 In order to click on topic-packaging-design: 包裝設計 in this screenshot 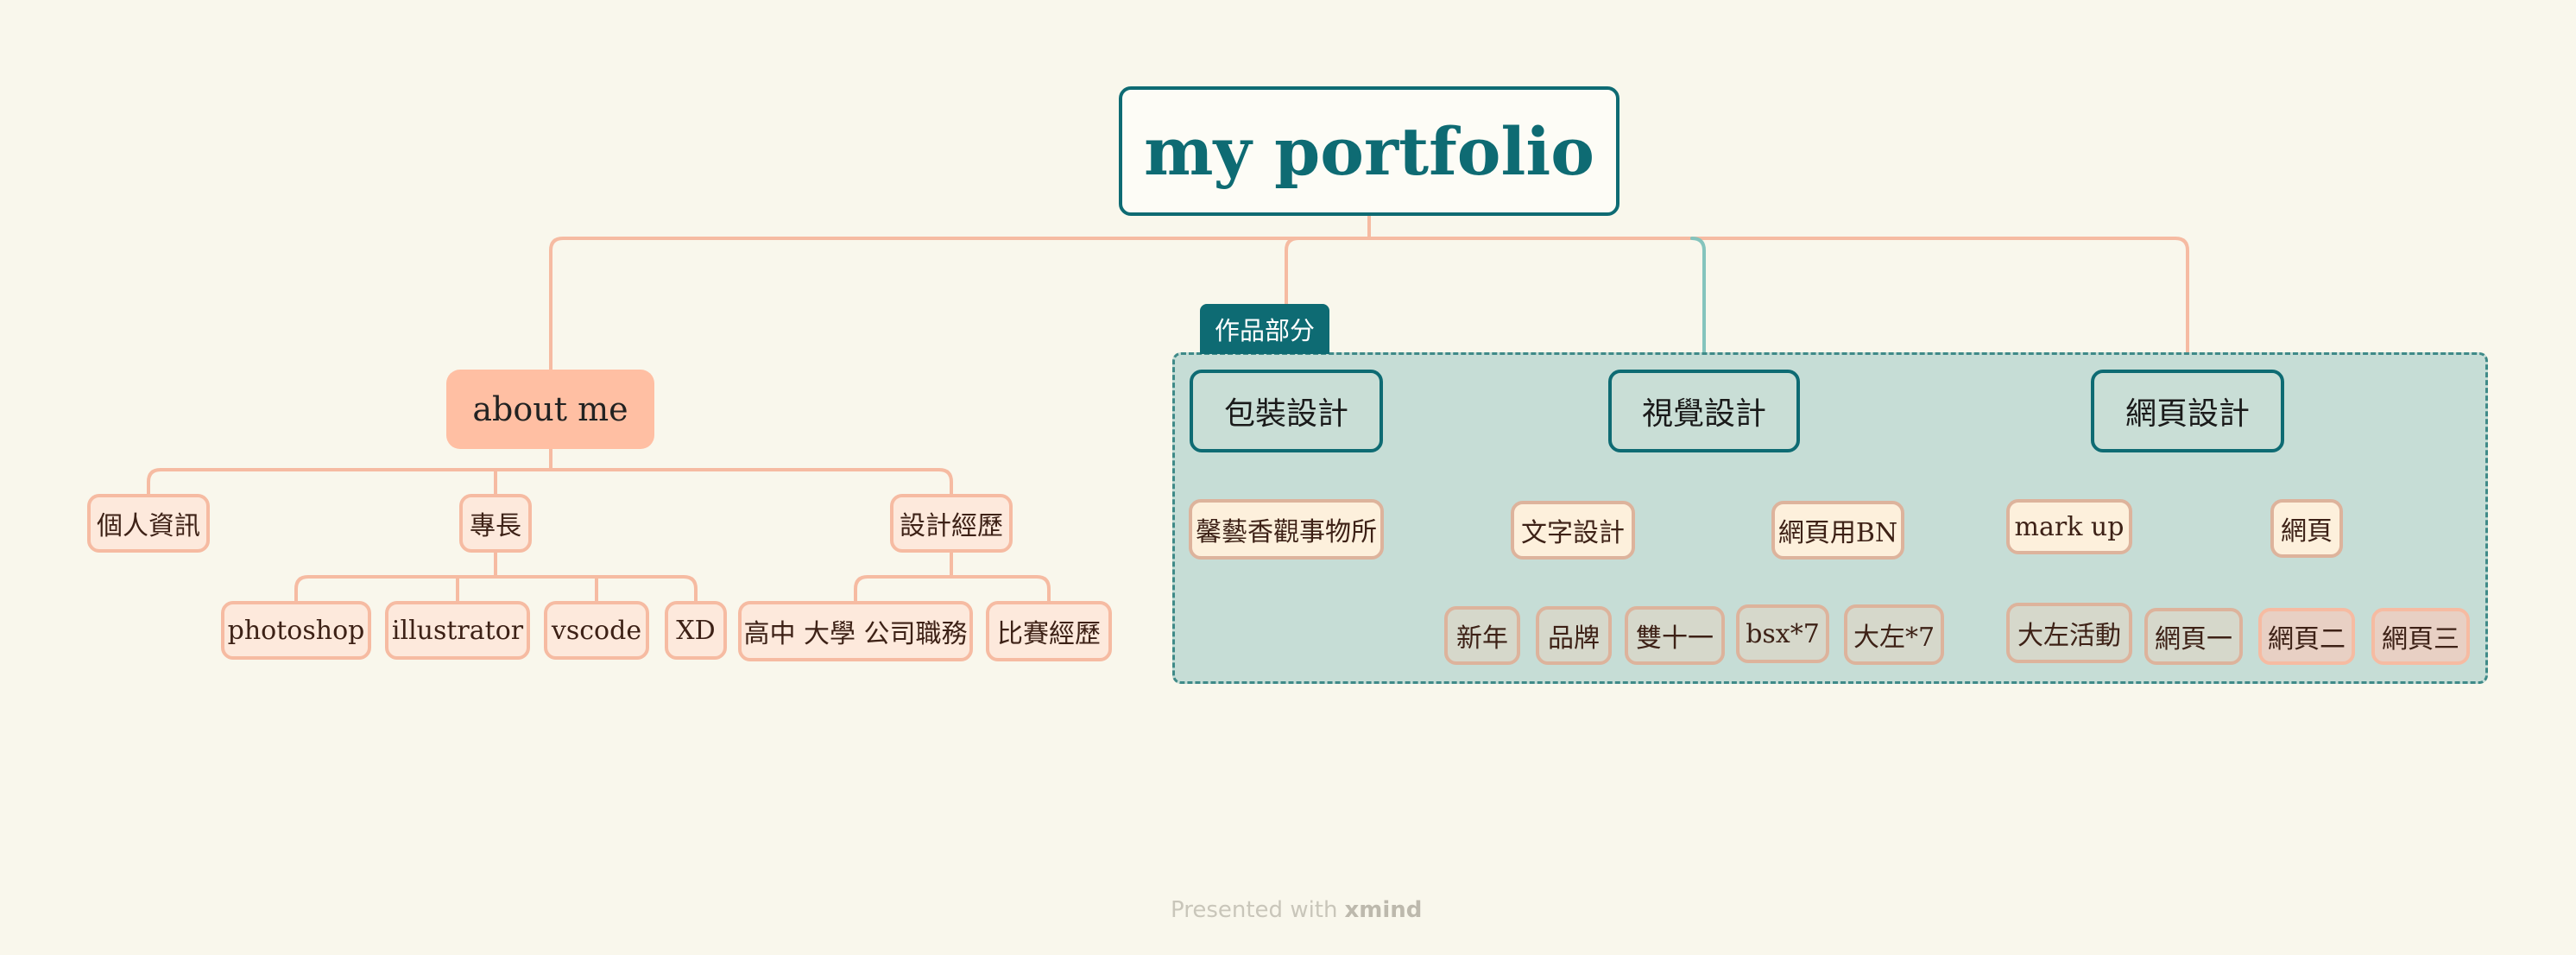, I will do `click(1286, 411)`.